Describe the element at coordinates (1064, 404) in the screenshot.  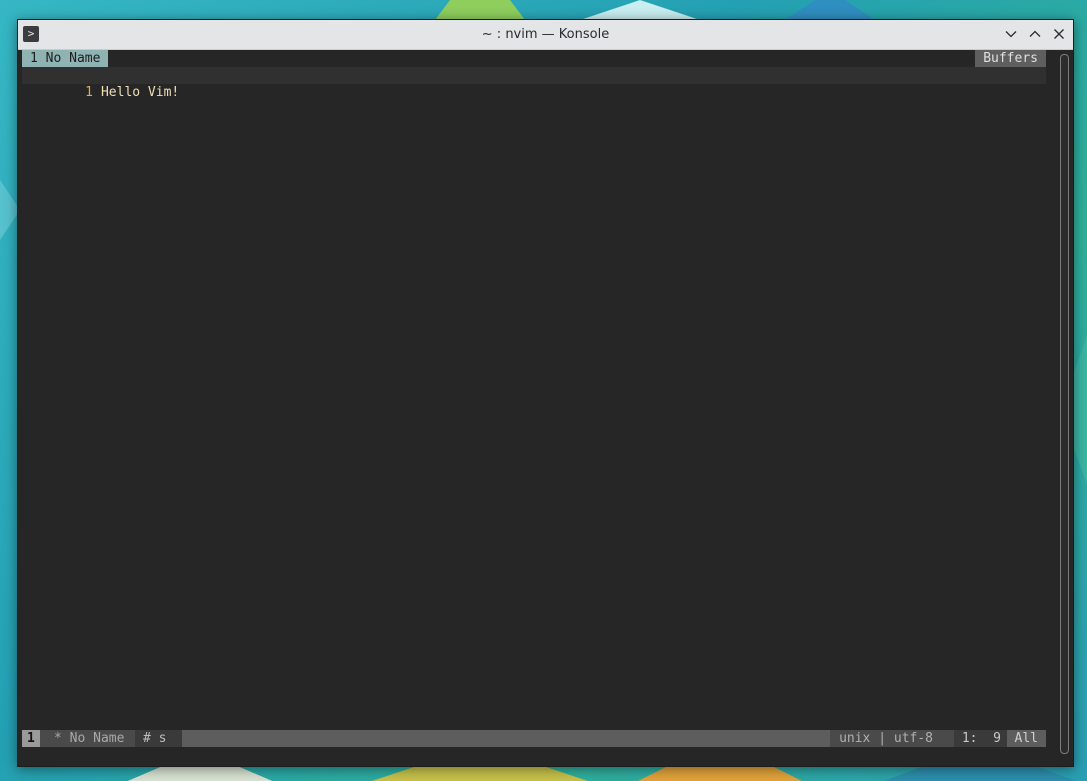
I see `vertical-scrollbar` at that location.